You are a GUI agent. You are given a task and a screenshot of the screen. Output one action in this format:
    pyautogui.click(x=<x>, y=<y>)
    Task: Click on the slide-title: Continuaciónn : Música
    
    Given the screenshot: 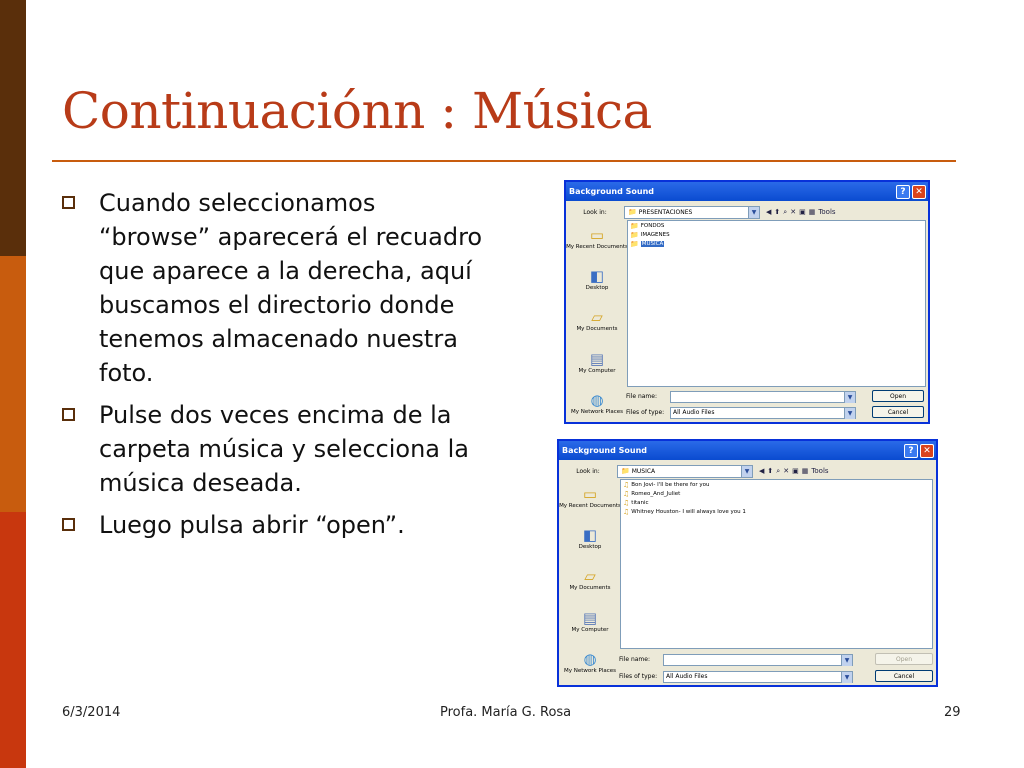 What is the action you would take?
    pyautogui.click(x=357, y=111)
    